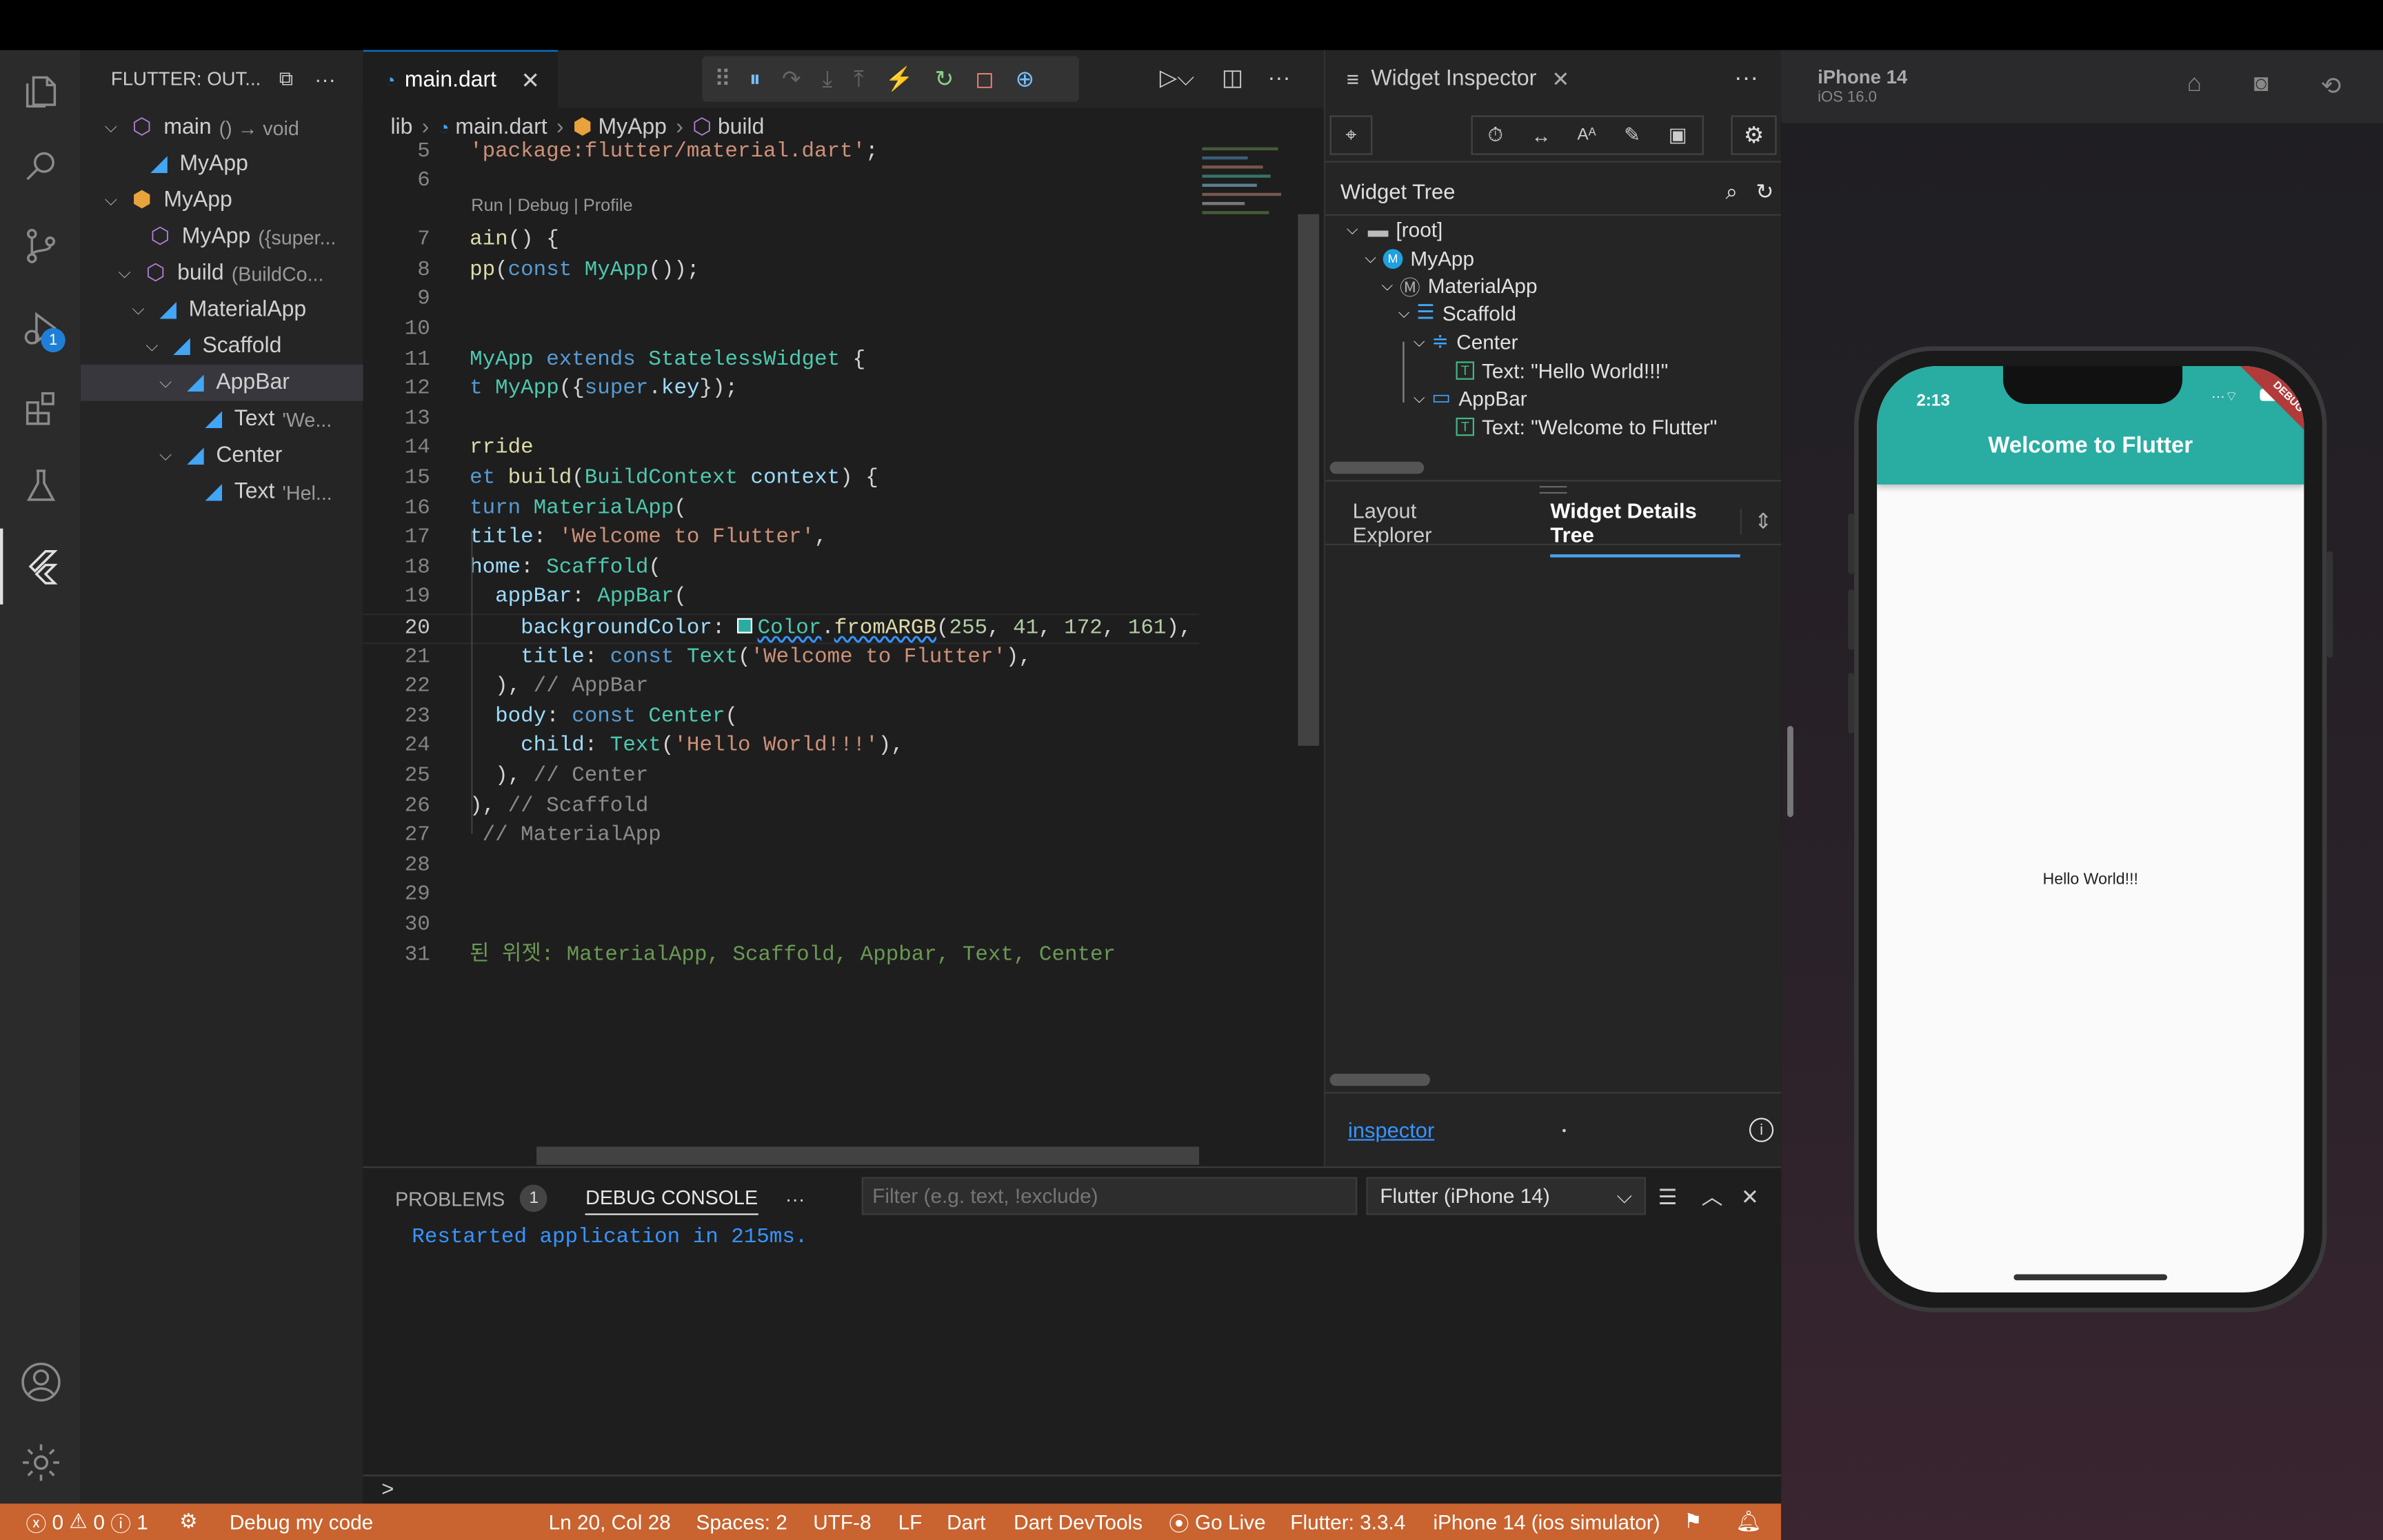 The height and width of the screenshot is (1540, 2383). What do you see at coordinates (222, 128) in the screenshot?
I see `outline-item-main: ⌵ ⬡ main() → void` at bounding box center [222, 128].